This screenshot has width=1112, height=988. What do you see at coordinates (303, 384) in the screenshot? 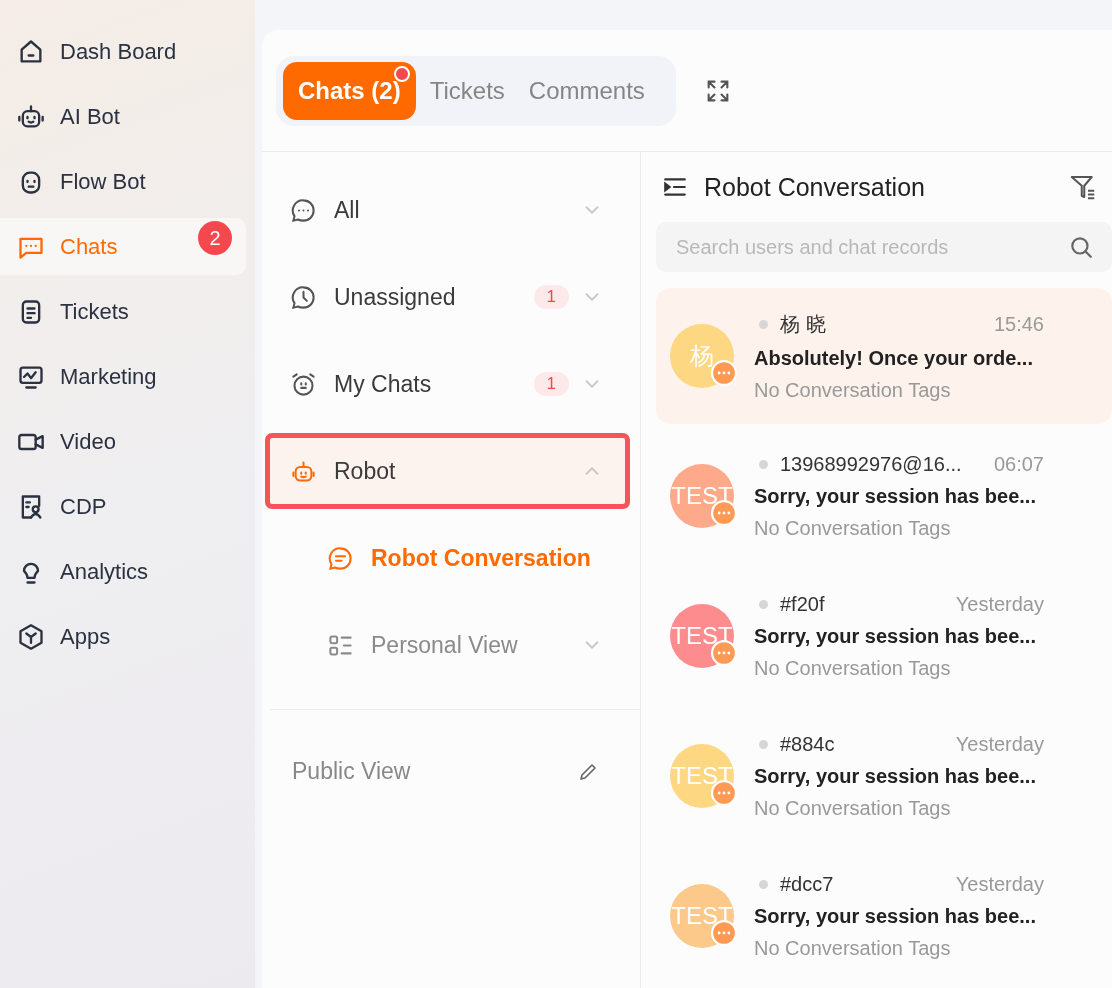
I see `alarm-clock-icon` at bounding box center [303, 384].